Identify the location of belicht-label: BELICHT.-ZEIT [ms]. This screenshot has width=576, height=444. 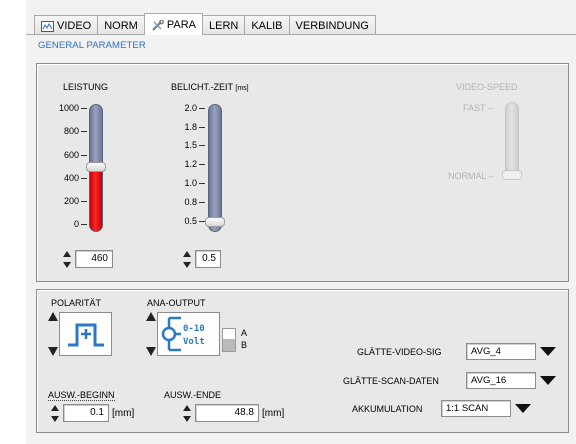
(210, 87).